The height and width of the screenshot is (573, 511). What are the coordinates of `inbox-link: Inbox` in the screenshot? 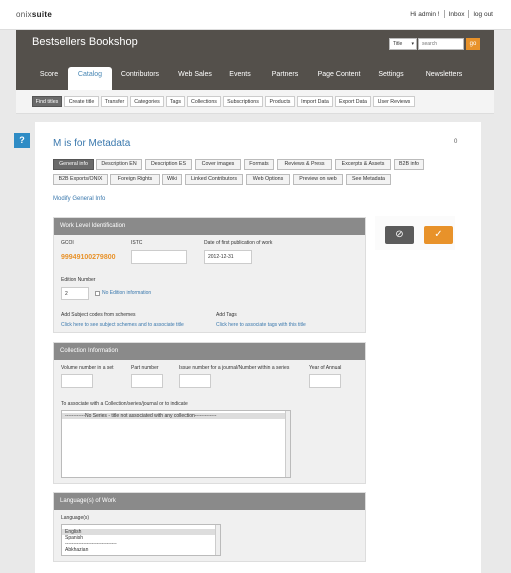 It's located at (457, 14).